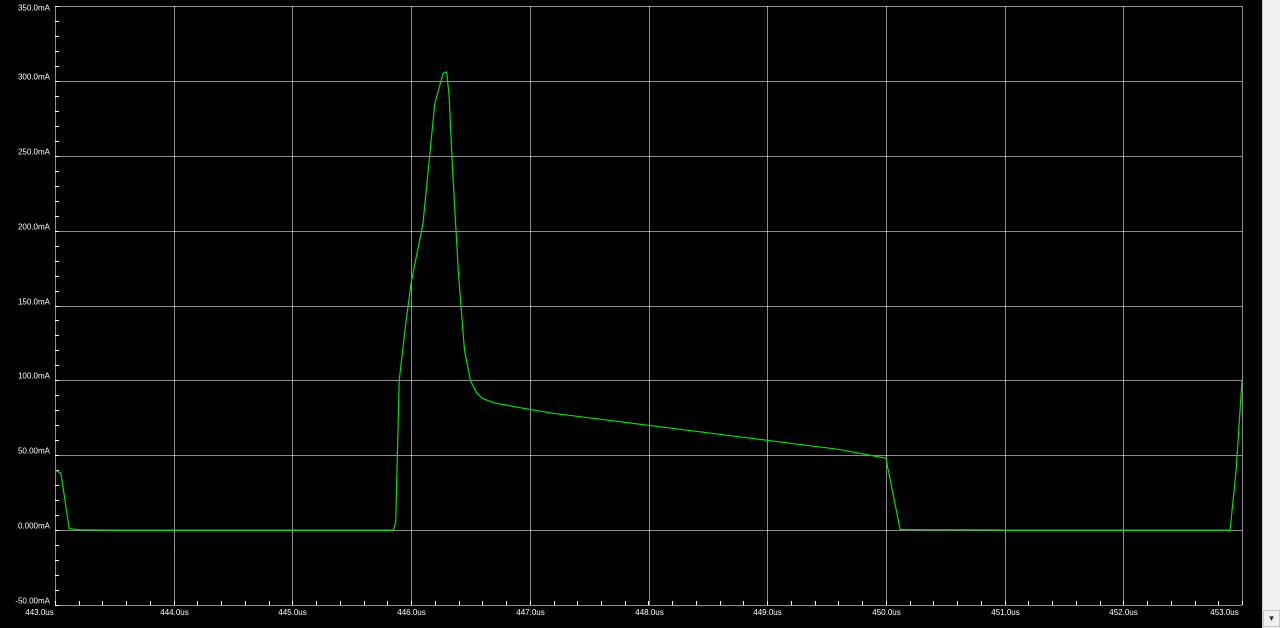 Image resolution: width=1280 pixels, height=628 pixels. Describe the element at coordinates (34, 152) in the screenshot. I see `y-tick-label: 250.0mA` at that location.